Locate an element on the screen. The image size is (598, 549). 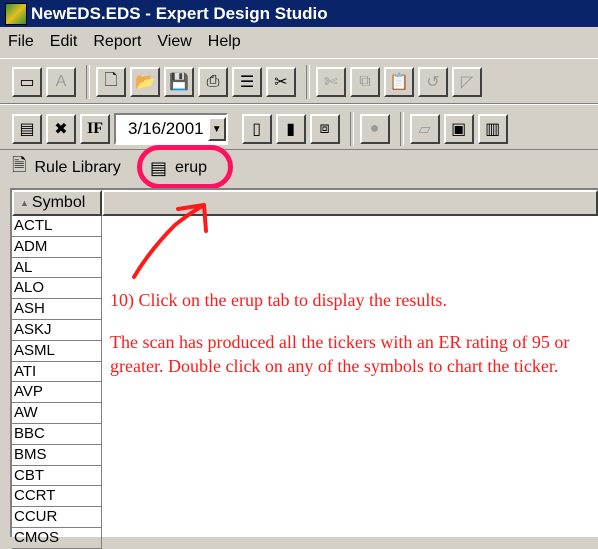
title-bar: NewEDS.EDS - Expert Design Studio is located at coordinates (299, 13).